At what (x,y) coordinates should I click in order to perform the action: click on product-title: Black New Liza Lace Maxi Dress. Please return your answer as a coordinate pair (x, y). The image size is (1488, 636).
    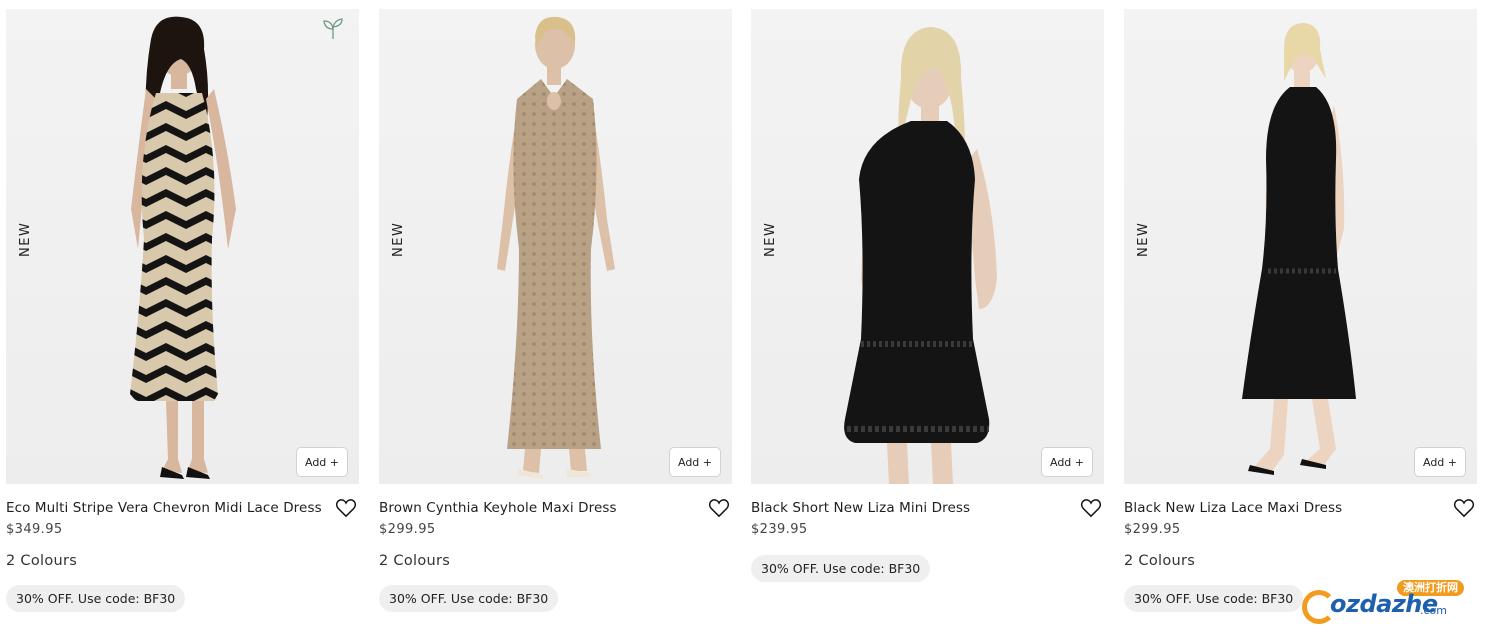
    Looking at the image, I should click on (1300, 508).